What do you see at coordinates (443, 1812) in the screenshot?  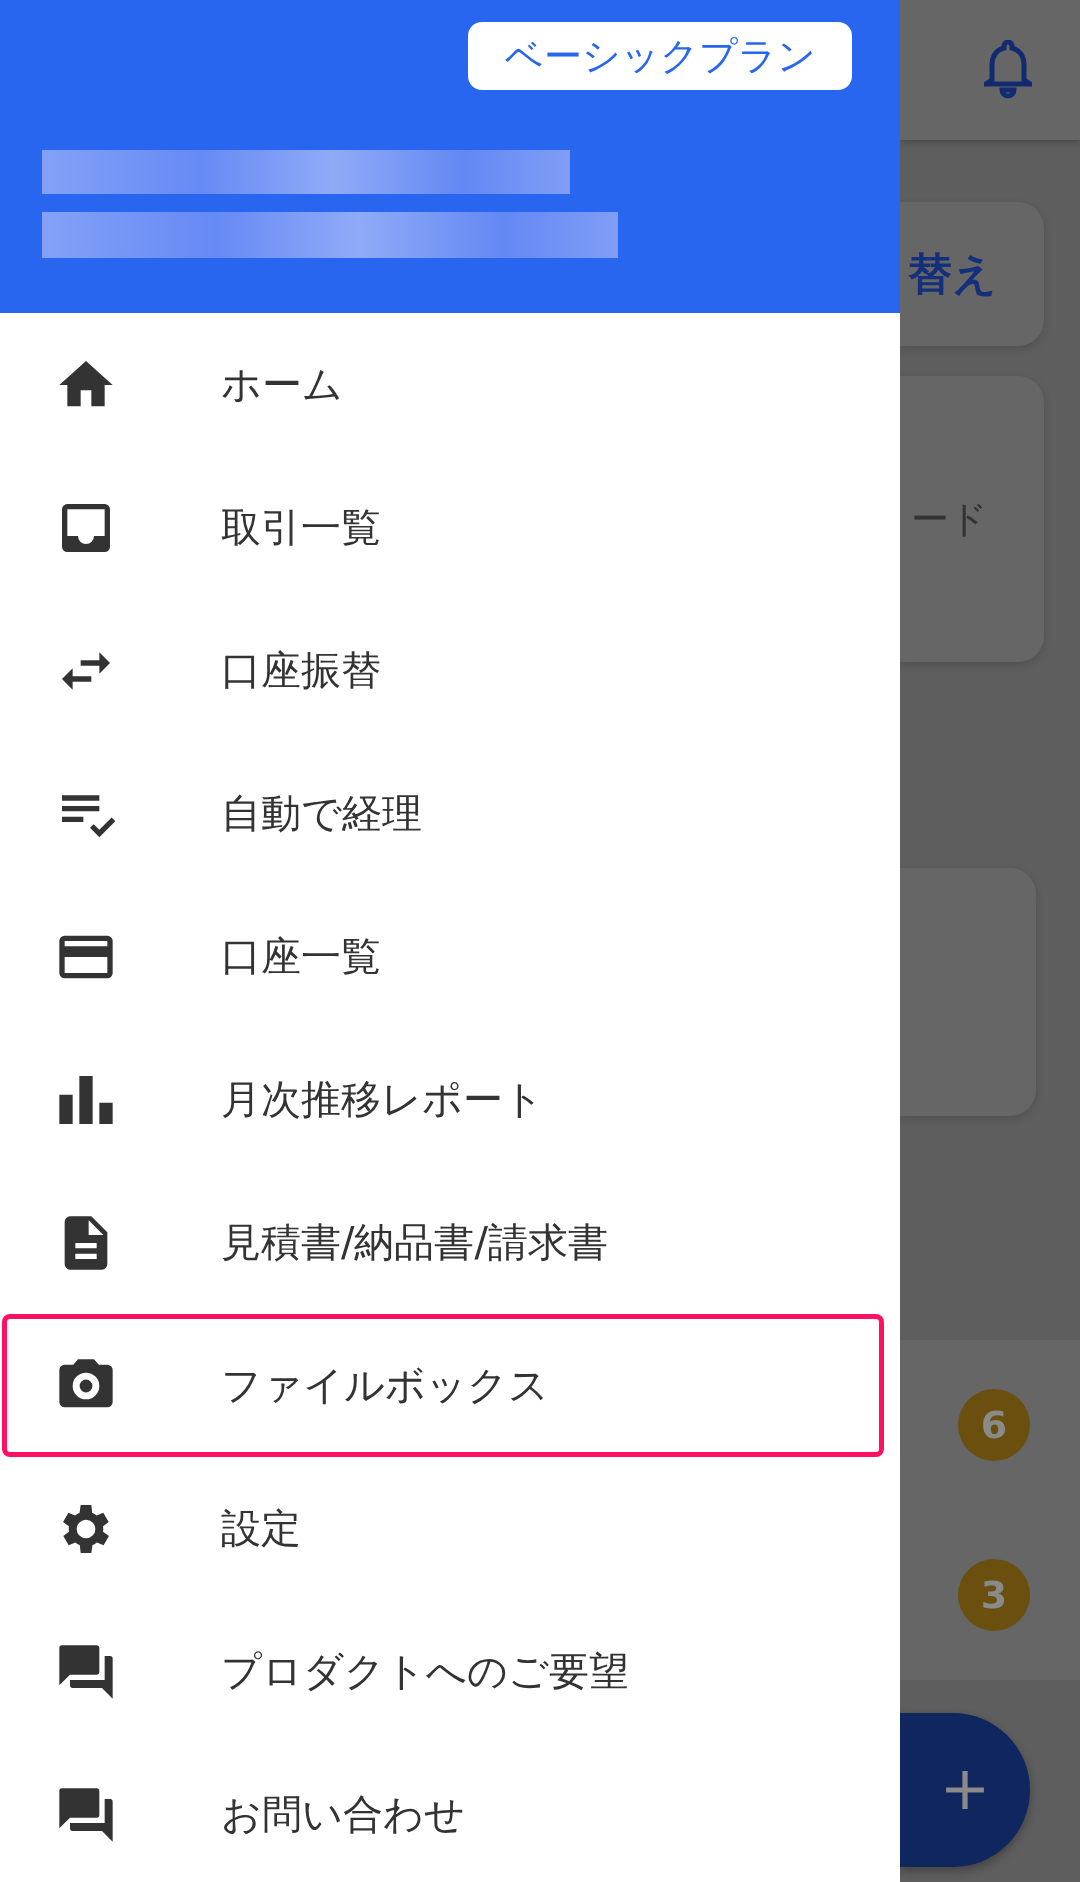 I see `menu-item: お問い合わせ` at bounding box center [443, 1812].